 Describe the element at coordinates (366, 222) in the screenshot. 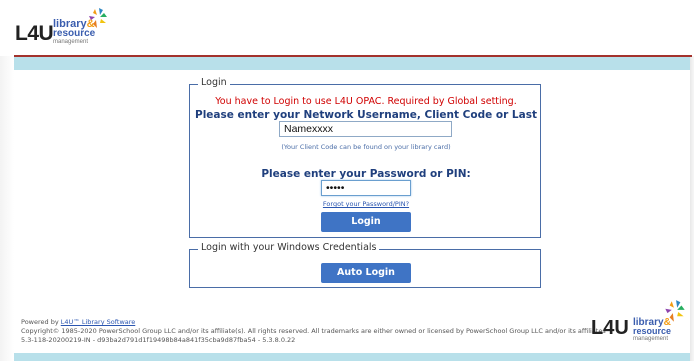

I see `login-button: Login` at that location.